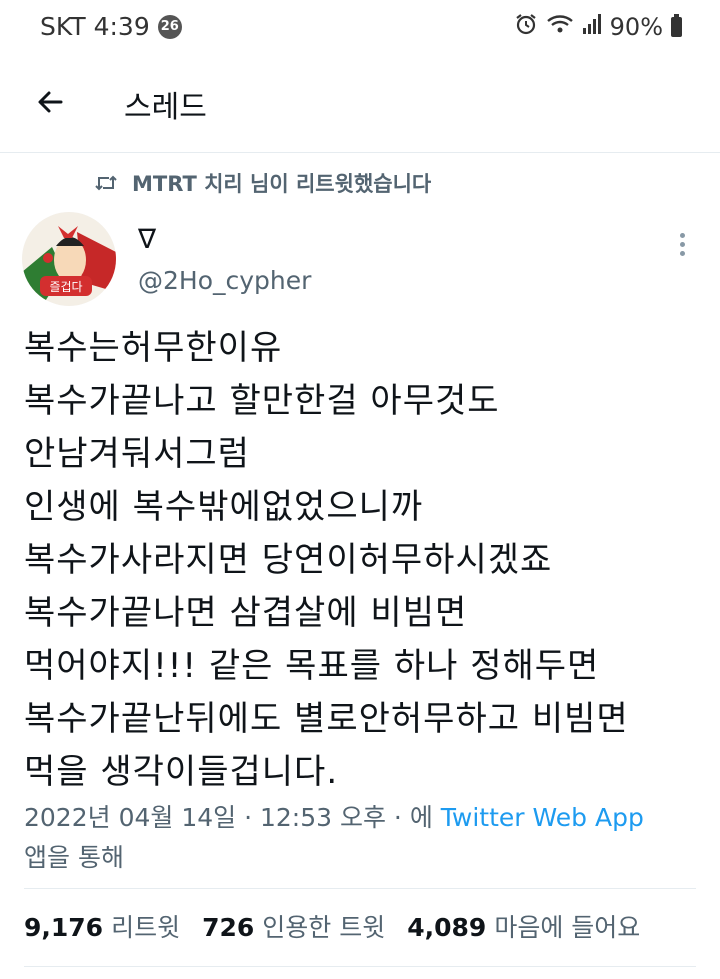 The height and width of the screenshot is (979, 720). I want to click on battery-level: 90%, so click(636, 27).